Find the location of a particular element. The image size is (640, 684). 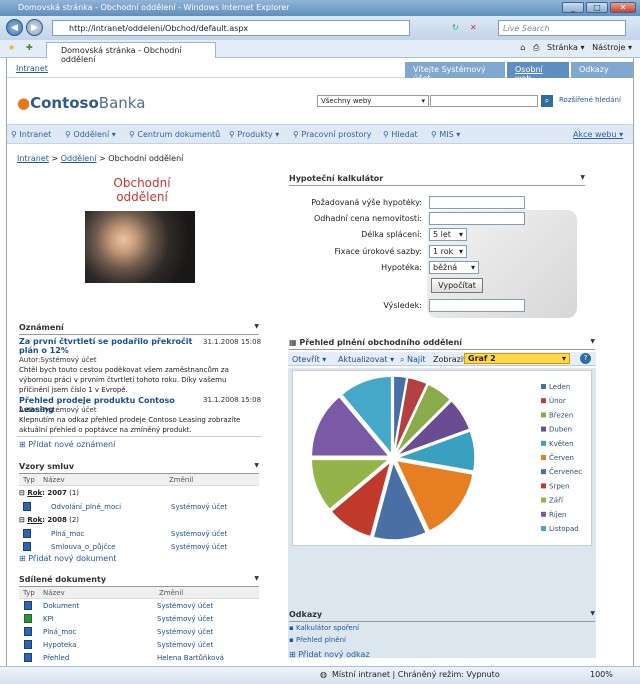

table-row: Dokument is located at coordinates (61, 606).